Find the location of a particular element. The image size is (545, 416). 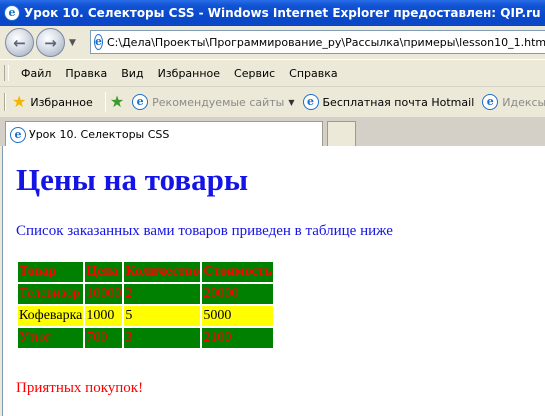

table-cell: Кофеварка is located at coordinates (51, 316).